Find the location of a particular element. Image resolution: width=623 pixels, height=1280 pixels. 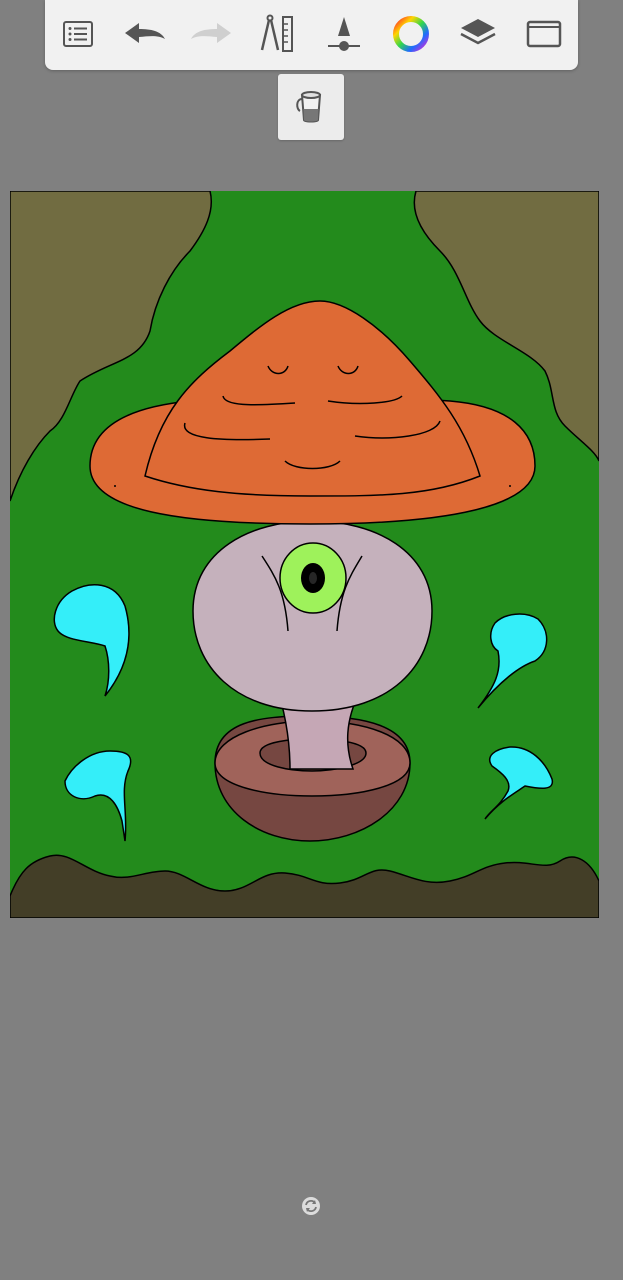

top-toolbar is located at coordinates (311, 35).